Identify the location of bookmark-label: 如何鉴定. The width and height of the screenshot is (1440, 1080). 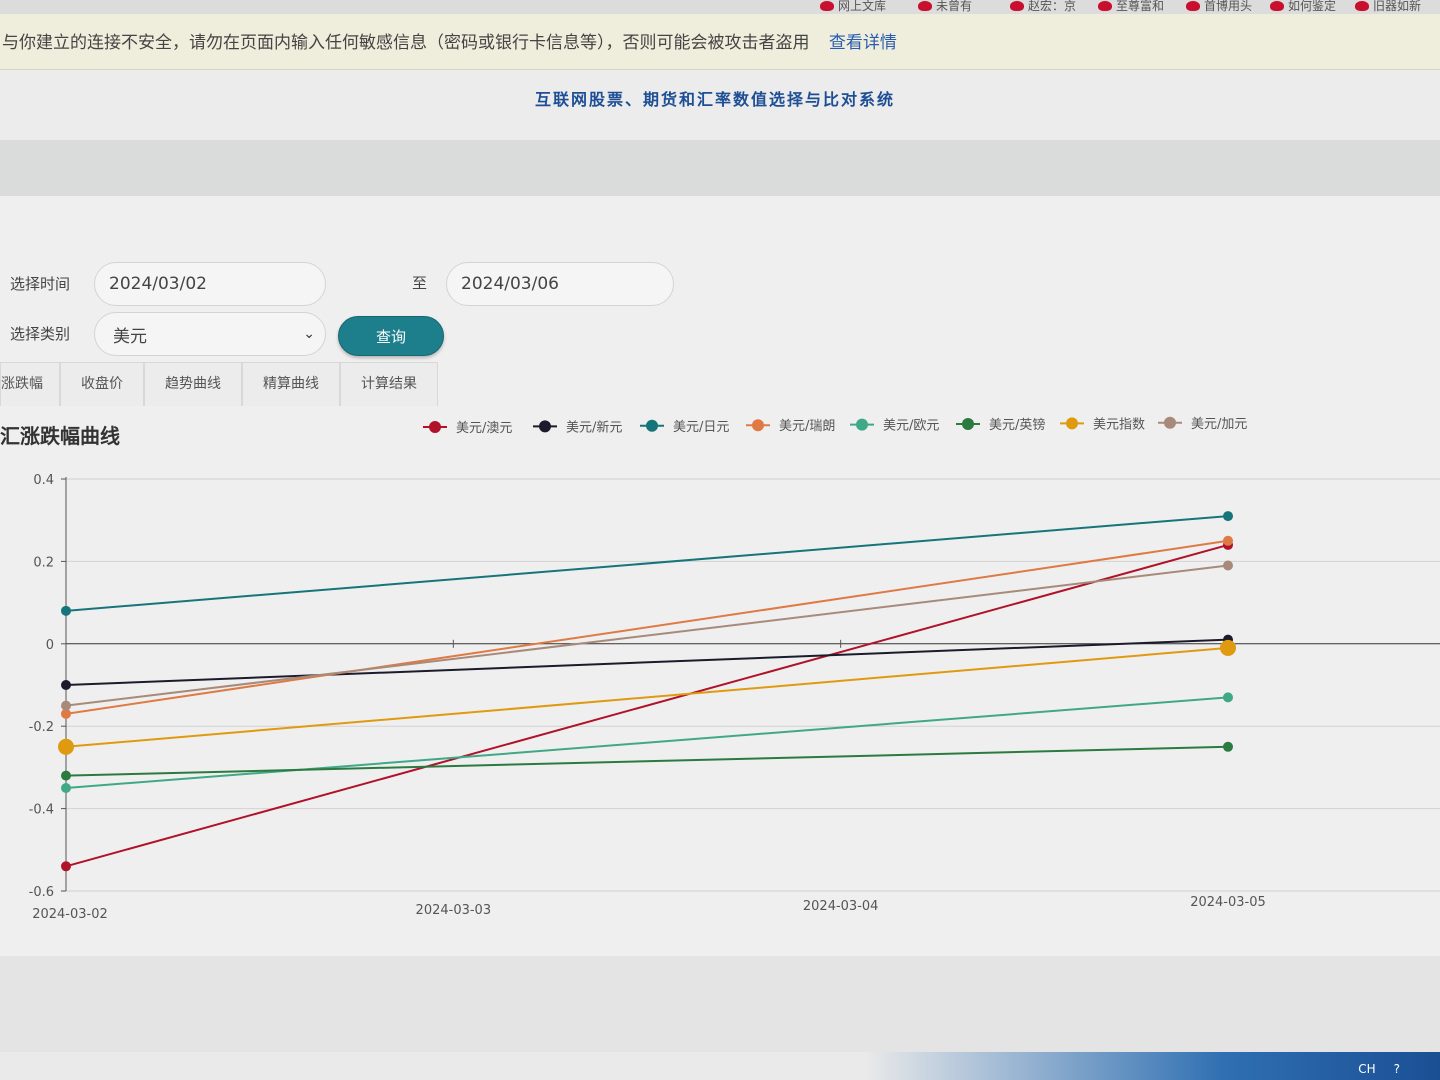
(1312, 6).